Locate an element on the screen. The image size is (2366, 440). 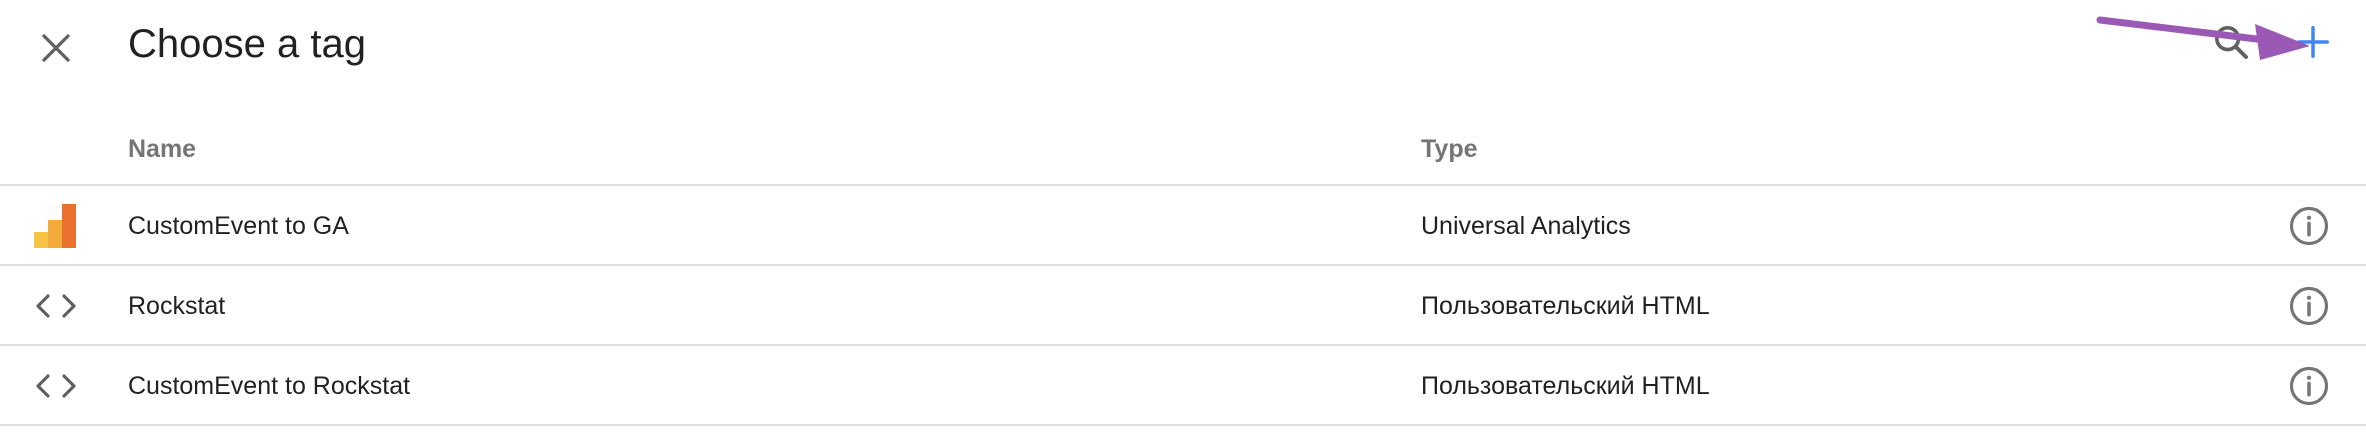
add-tag-button is located at coordinates (2313, 42).